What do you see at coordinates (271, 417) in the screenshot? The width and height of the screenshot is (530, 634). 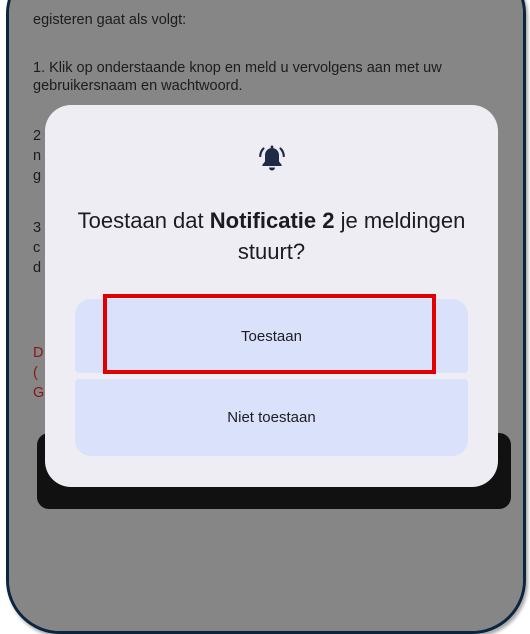 I see `deny-button: Niet toestaan` at bounding box center [271, 417].